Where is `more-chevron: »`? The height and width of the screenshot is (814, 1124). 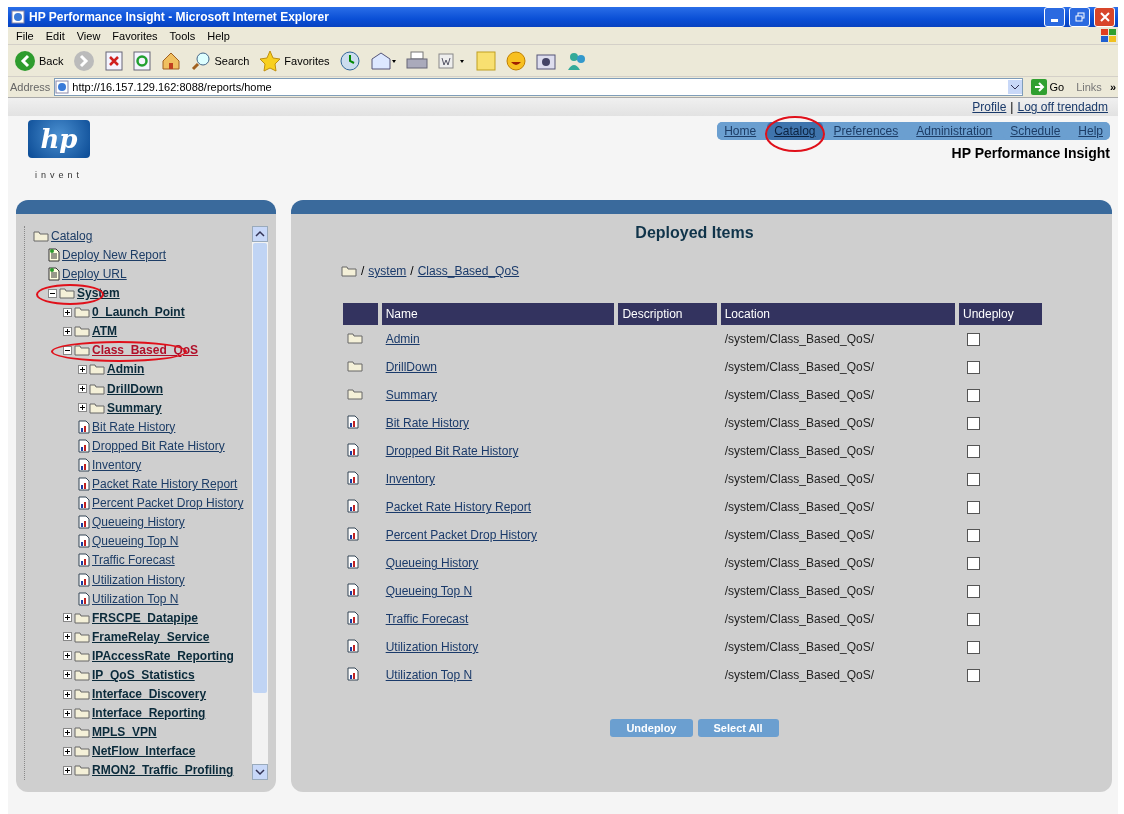 more-chevron: » is located at coordinates (1112, 87).